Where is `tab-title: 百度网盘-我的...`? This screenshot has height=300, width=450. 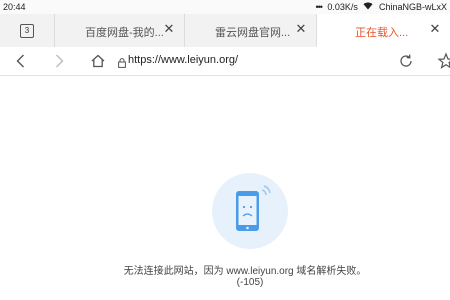
tab-title: 百度网盘-我的... is located at coordinates (124, 33).